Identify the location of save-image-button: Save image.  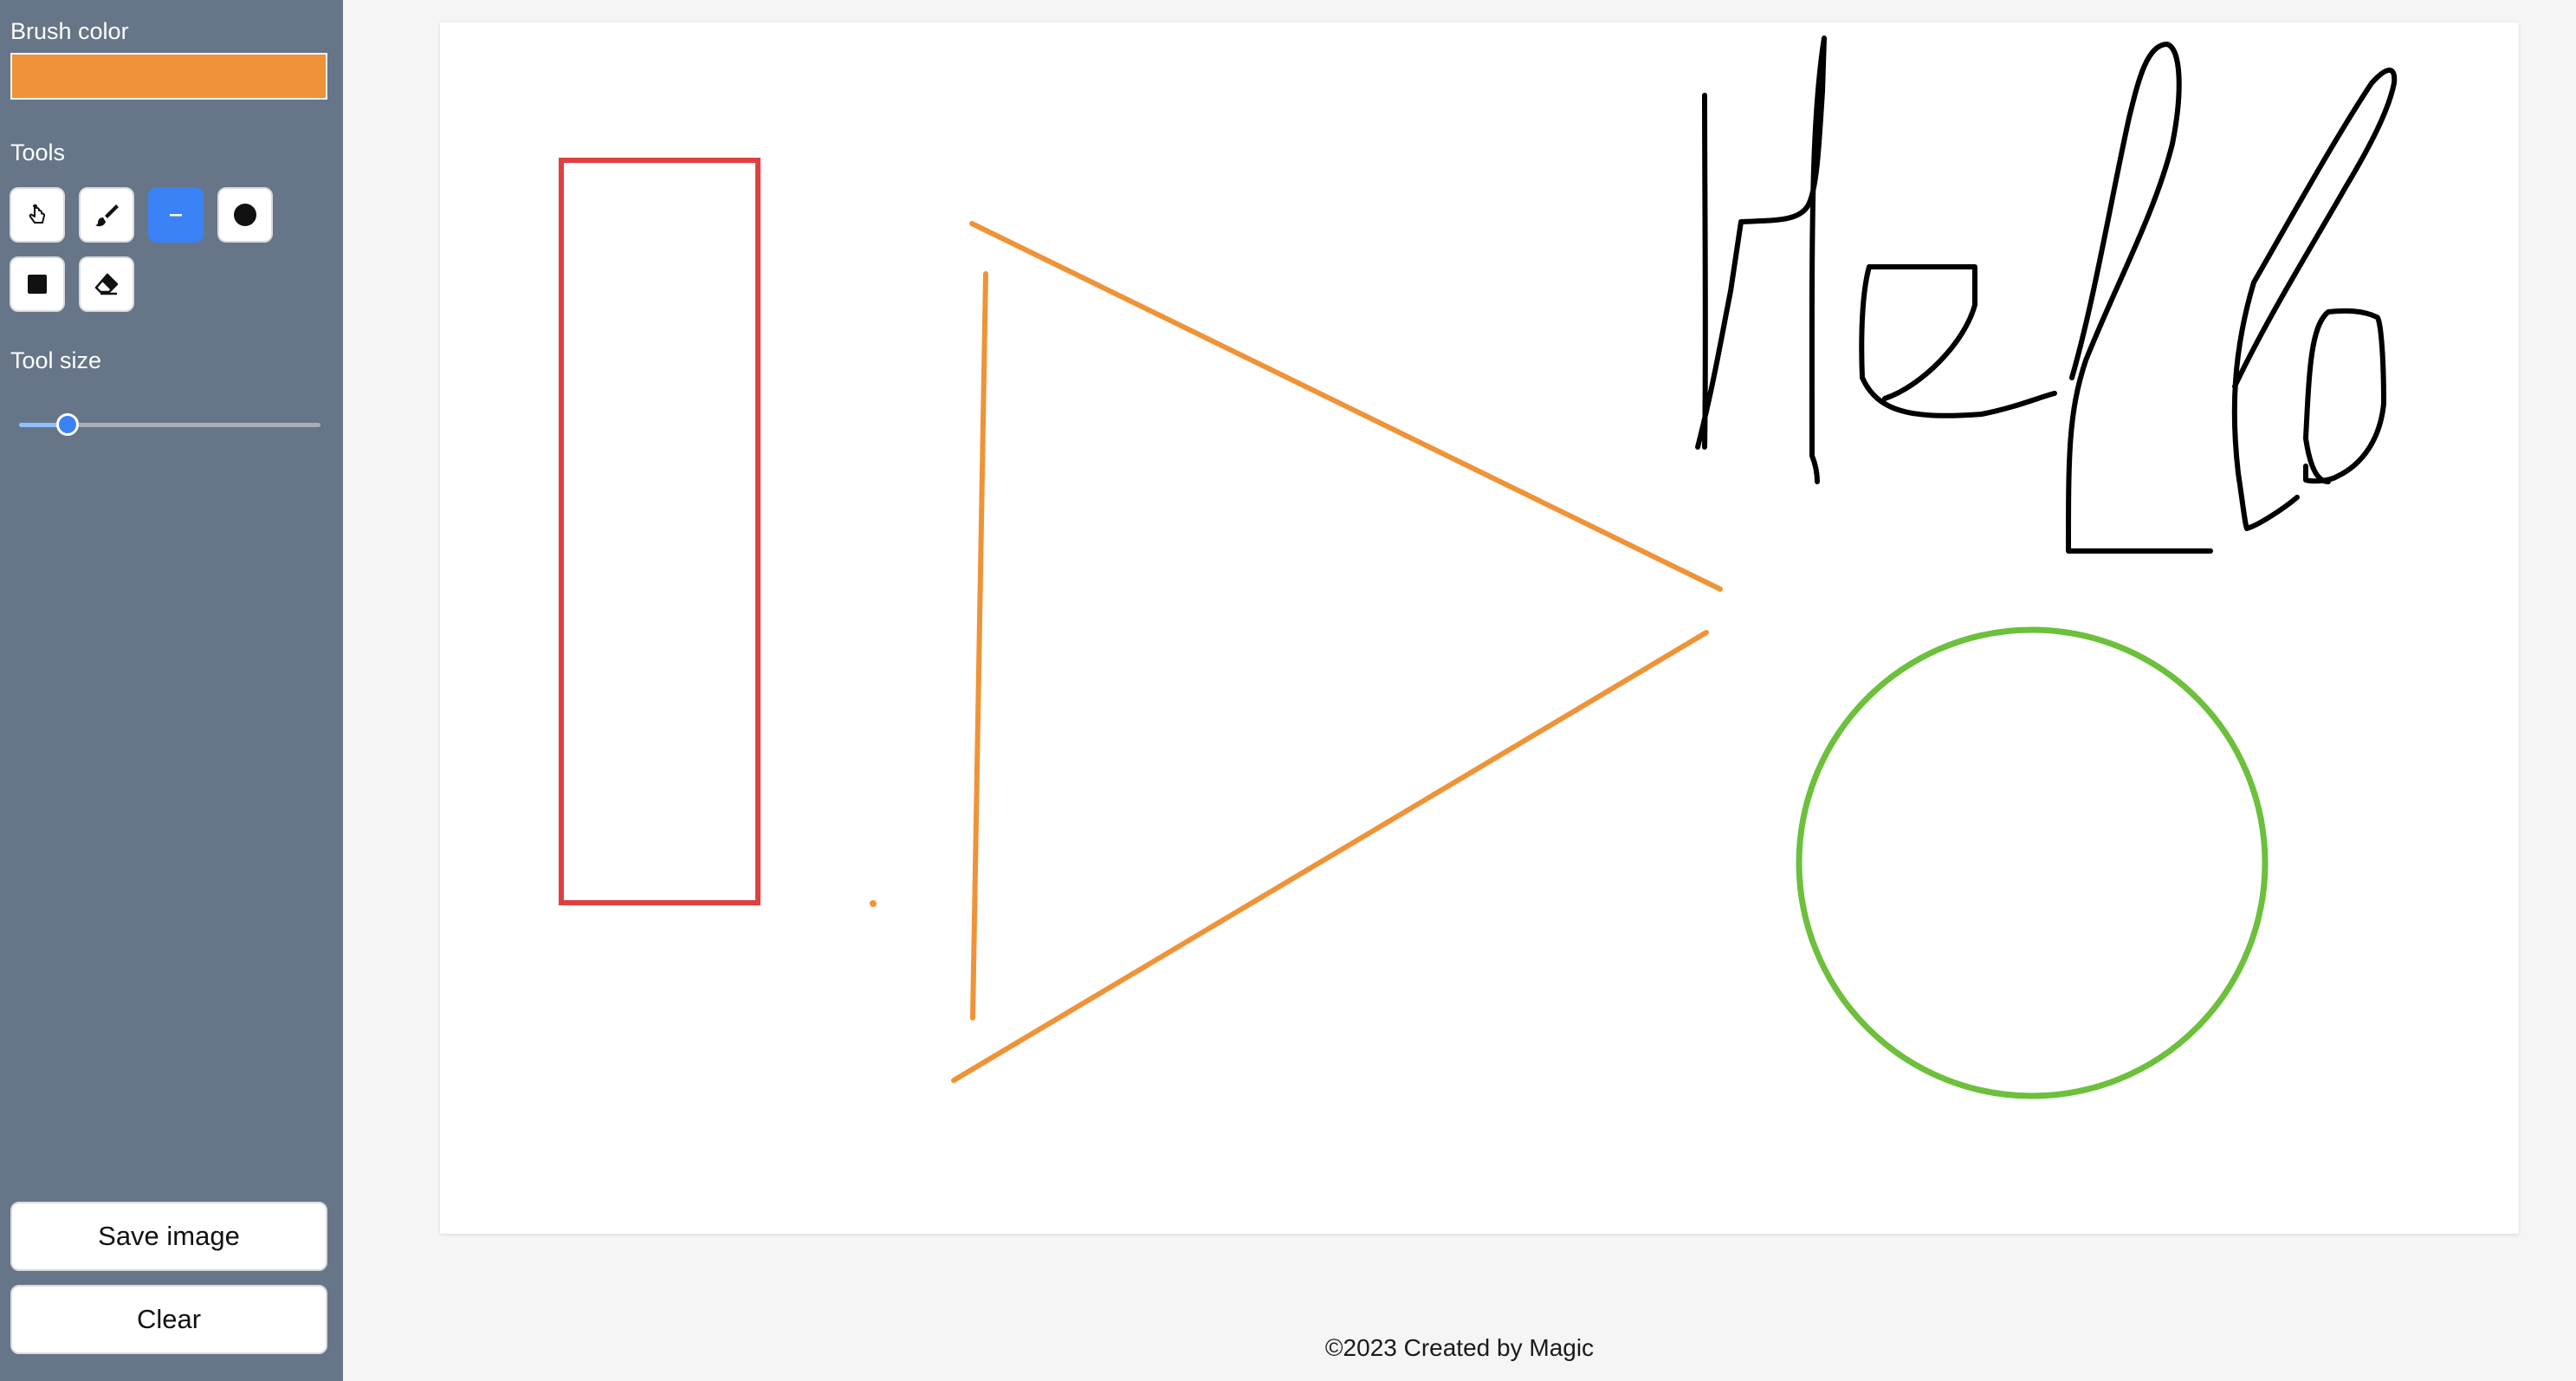
(168, 1236).